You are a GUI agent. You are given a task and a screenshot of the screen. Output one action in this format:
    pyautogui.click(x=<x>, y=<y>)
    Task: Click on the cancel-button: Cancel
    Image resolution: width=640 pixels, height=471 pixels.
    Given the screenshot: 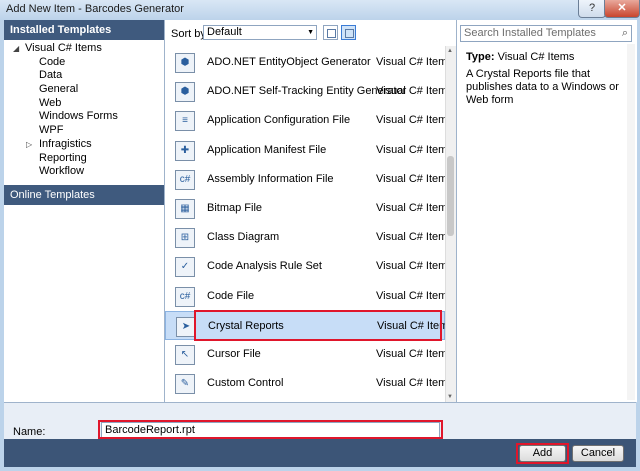 What is the action you would take?
    pyautogui.click(x=598, y=453)
    